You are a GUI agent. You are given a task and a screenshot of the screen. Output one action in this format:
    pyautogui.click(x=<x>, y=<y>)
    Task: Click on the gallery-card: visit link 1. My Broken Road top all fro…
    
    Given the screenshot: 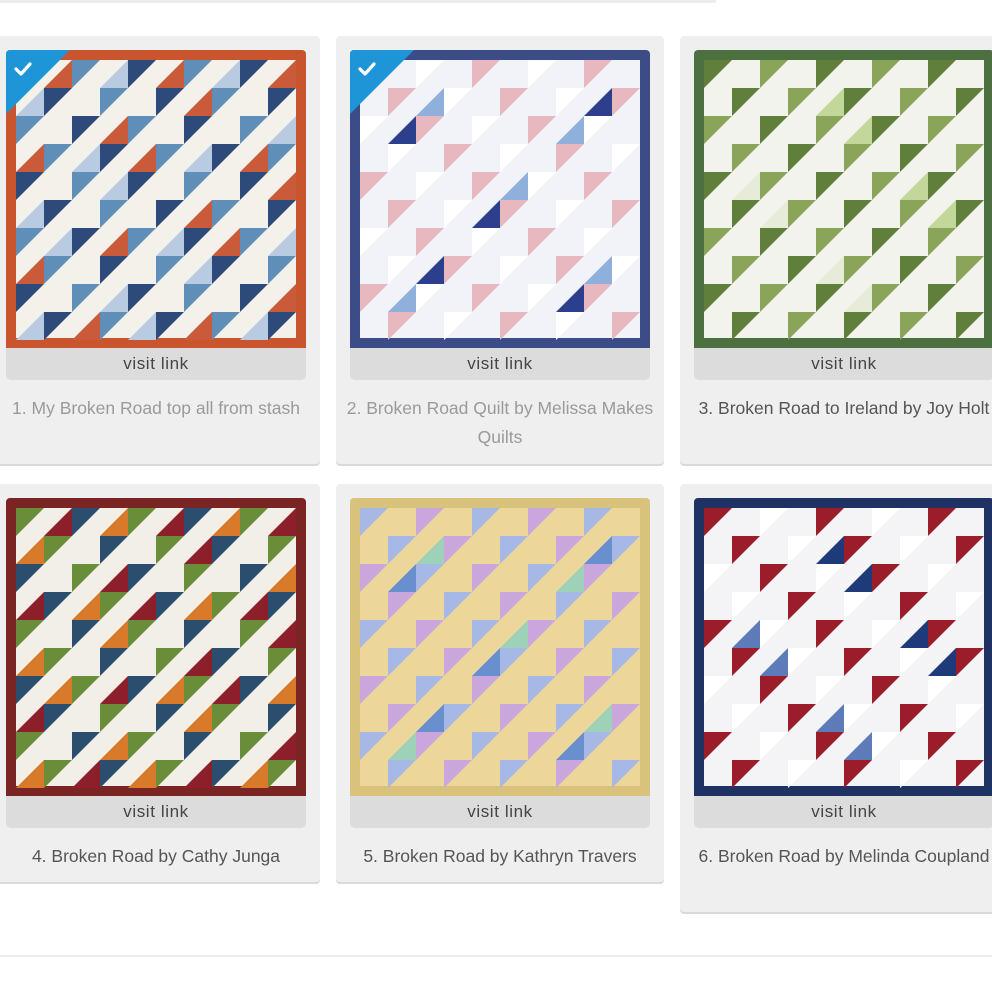 What is the action you would take?
    pyautogui.click(x=160, y=250)
    